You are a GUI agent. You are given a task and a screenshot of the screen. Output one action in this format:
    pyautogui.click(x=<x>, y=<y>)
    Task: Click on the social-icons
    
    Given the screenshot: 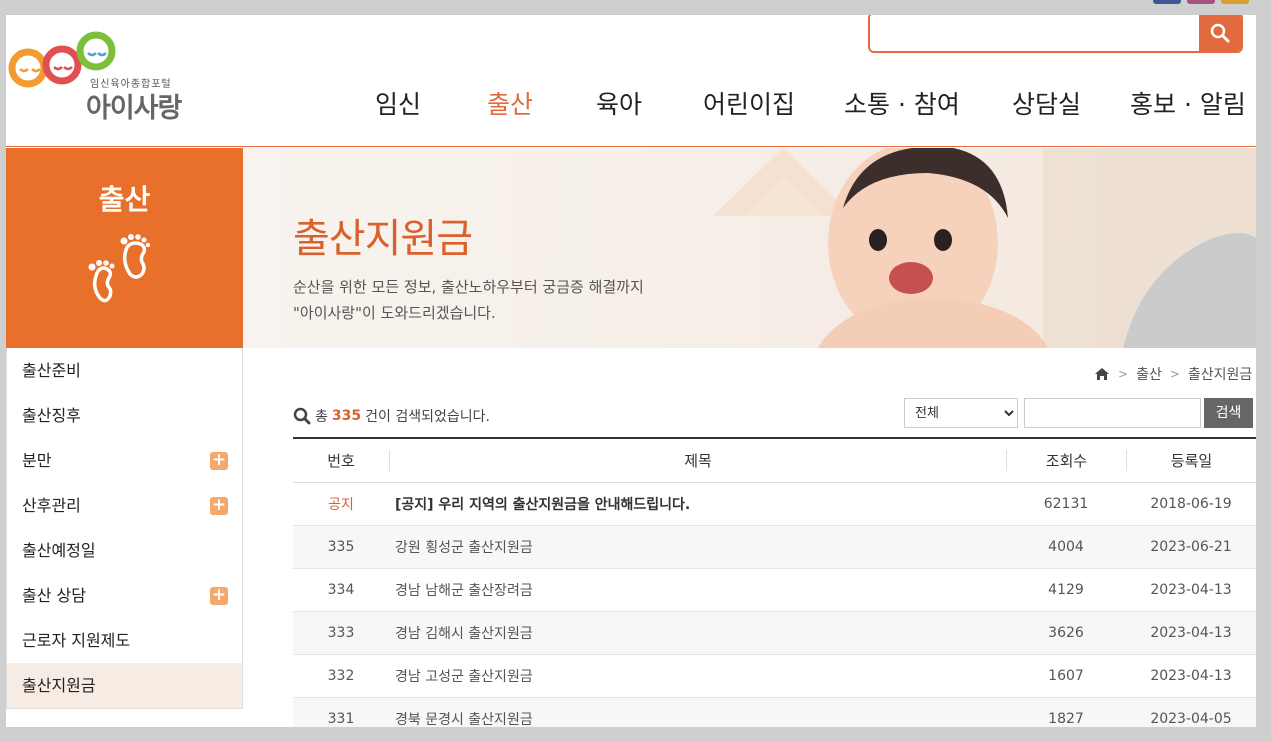 What is the action you would take?
    pyautogui.click(x=1201, y=2)
    